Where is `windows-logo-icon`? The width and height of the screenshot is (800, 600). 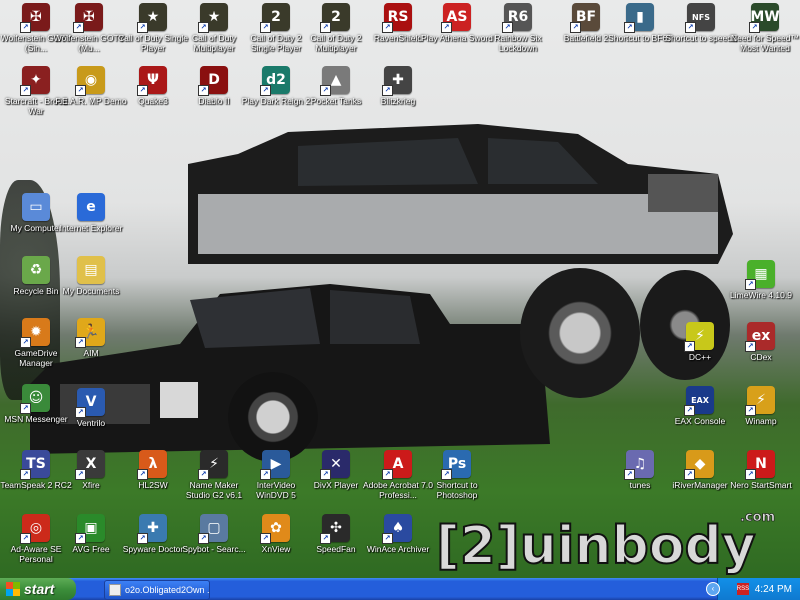
windows-logo-icon is located at coordinates (13, 589).